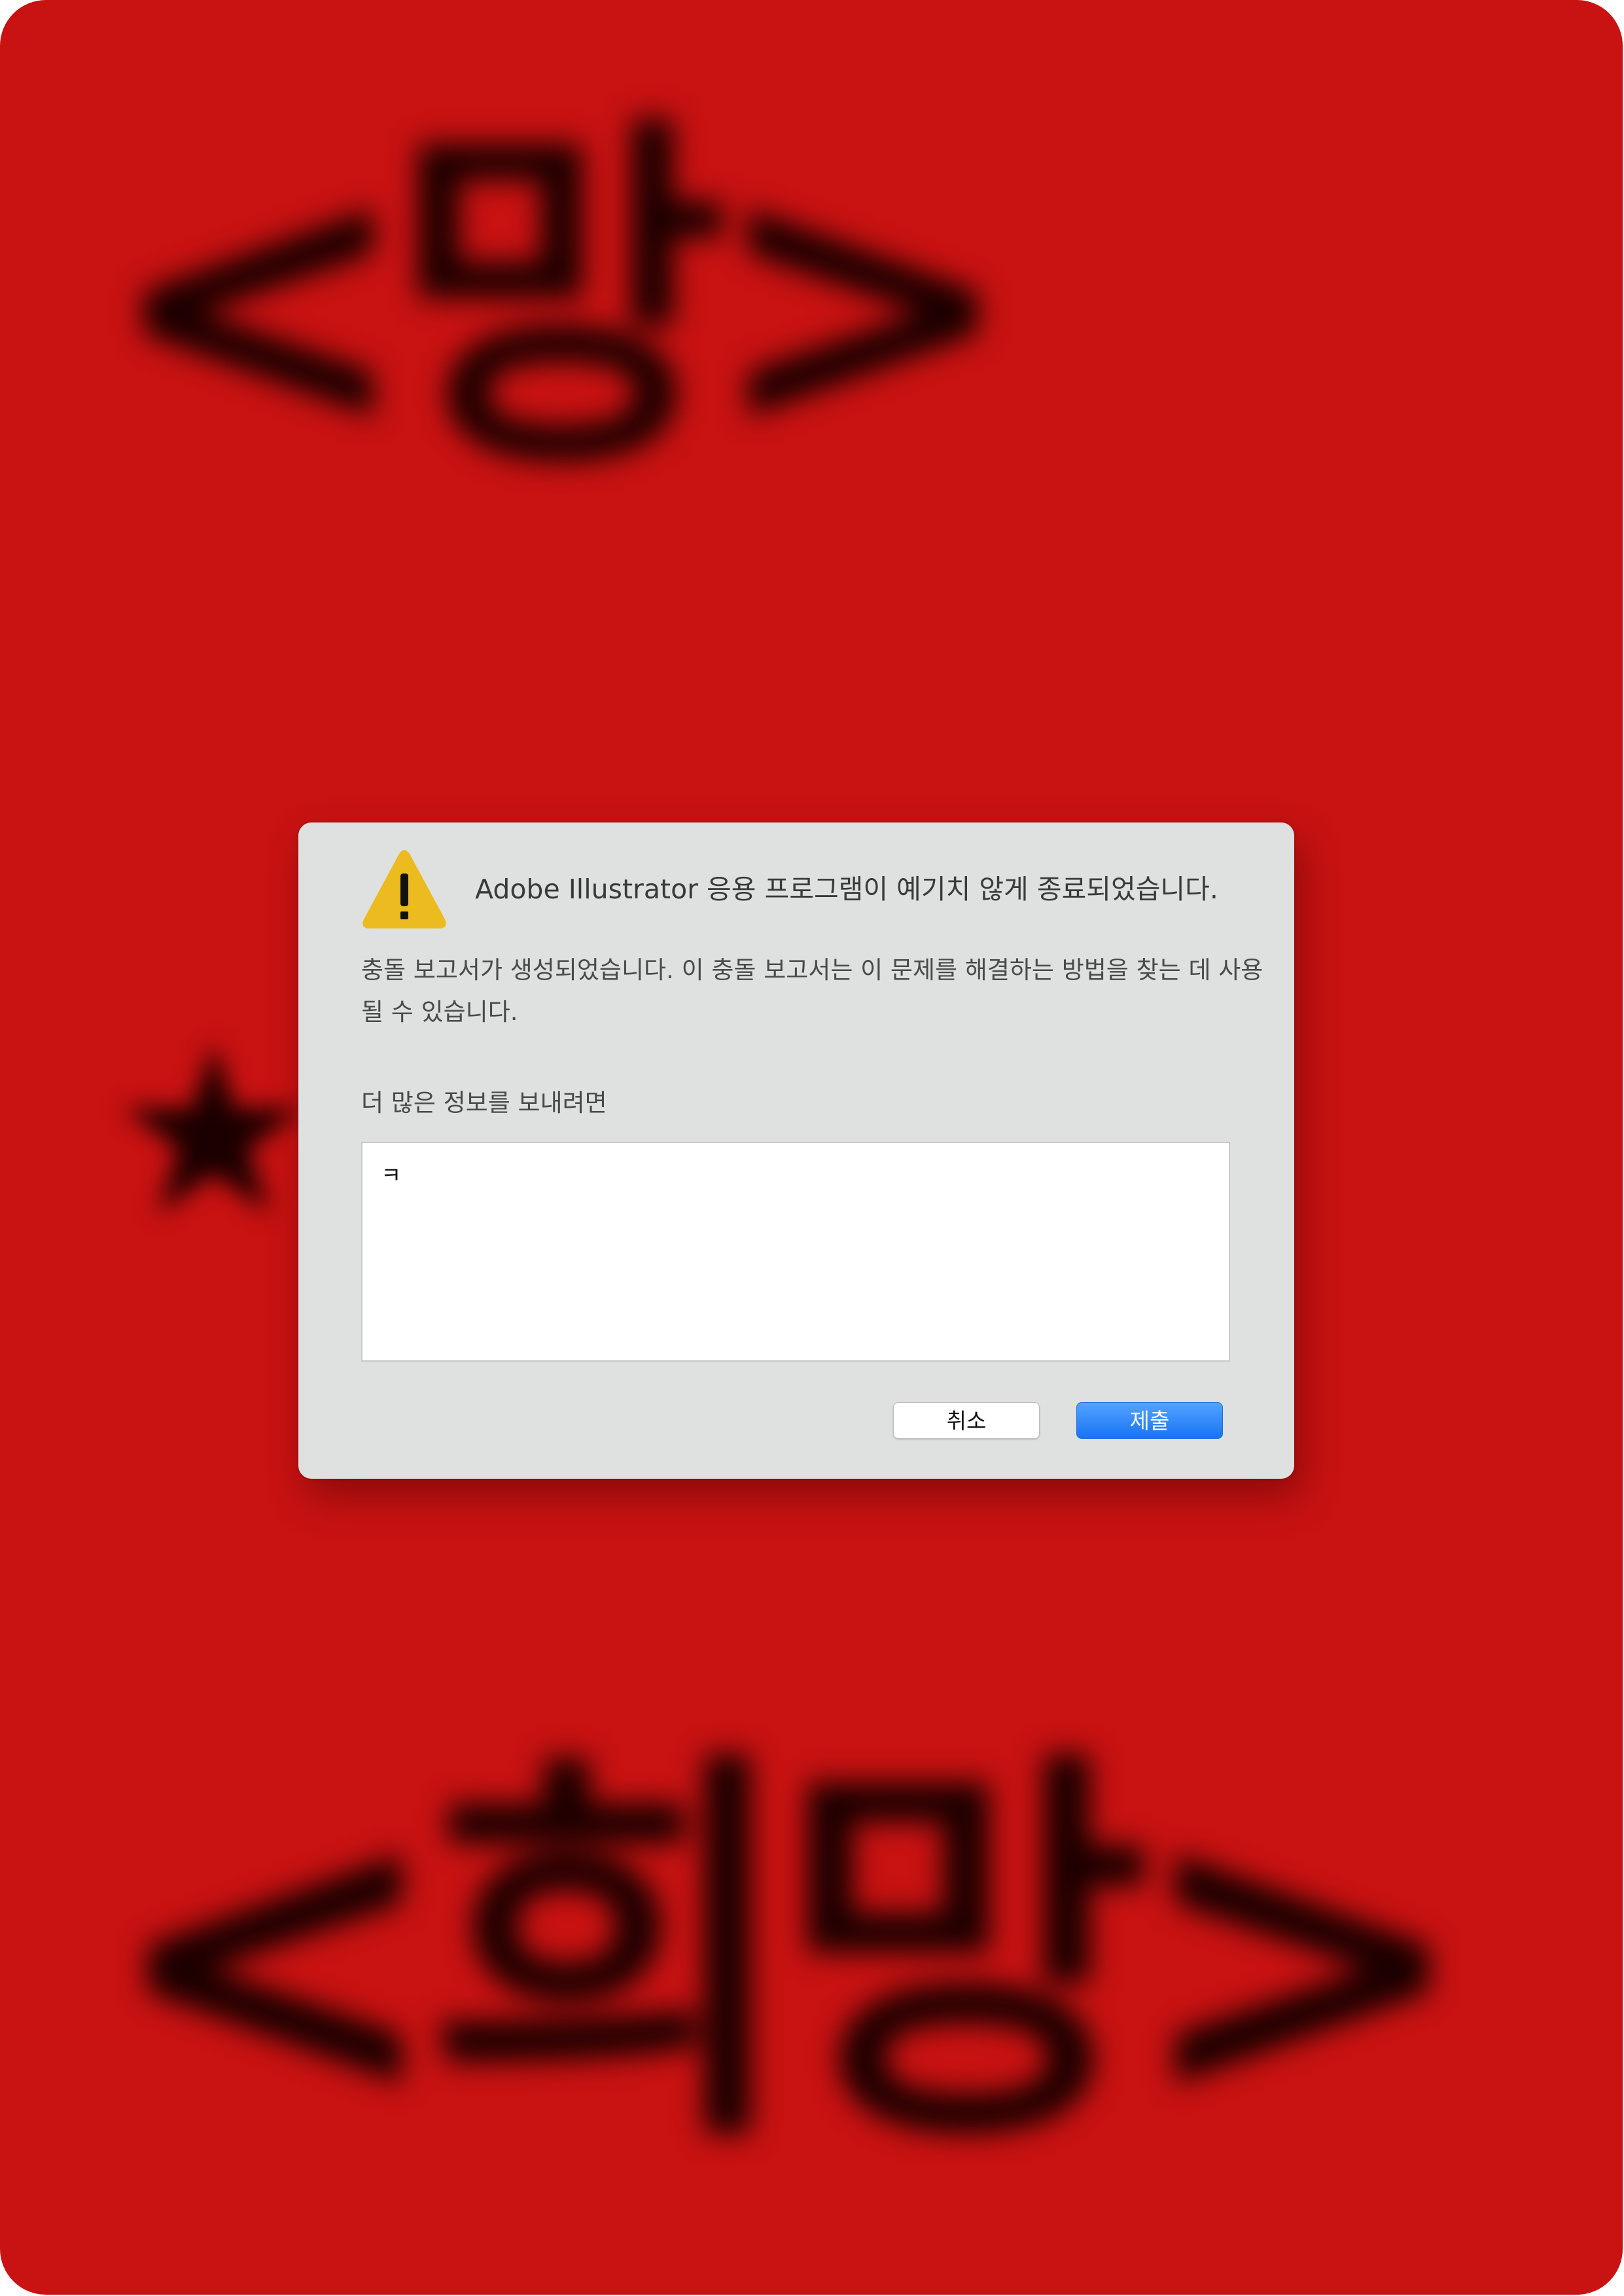 The height and width of the screenshot is (2296, 1624). What do you see at coordinates (966, 1420) in the screenshot?
I see `cancel-button: 취소` at bounding box center [966, 1420].